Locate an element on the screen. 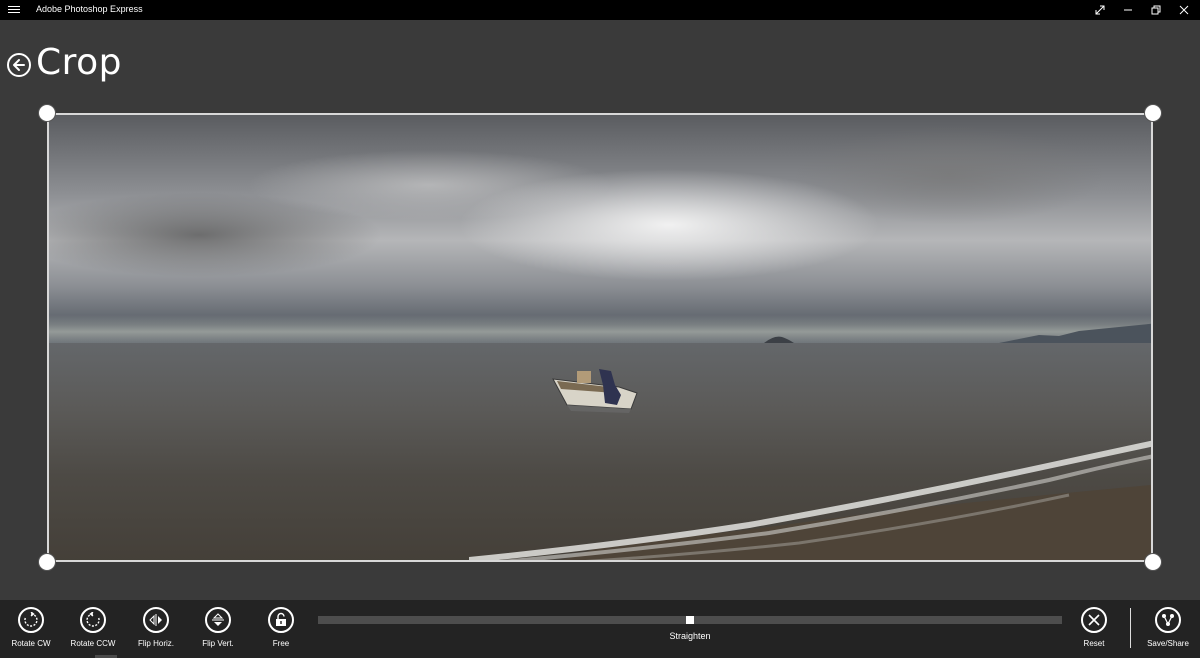 This screenshot has height=658, width=1200. flip-vertical-label: Flip Vert. is located at coordinates (218, 643).